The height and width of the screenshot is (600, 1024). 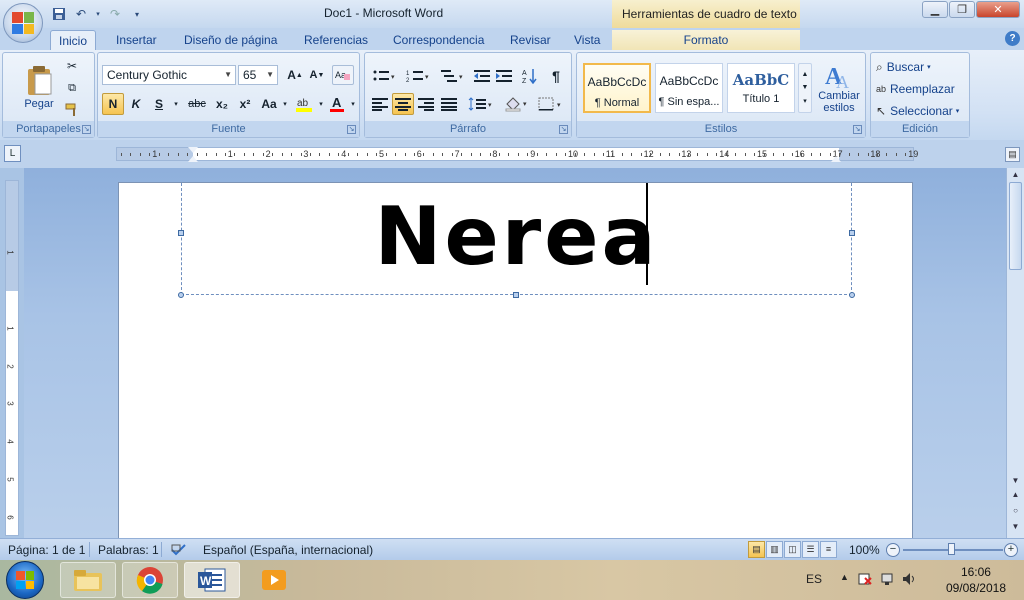 What do you see at coordinates (197, 104) in the screenshot?
I see `strikethrough-button: abc` at bounding box center [197, 104].